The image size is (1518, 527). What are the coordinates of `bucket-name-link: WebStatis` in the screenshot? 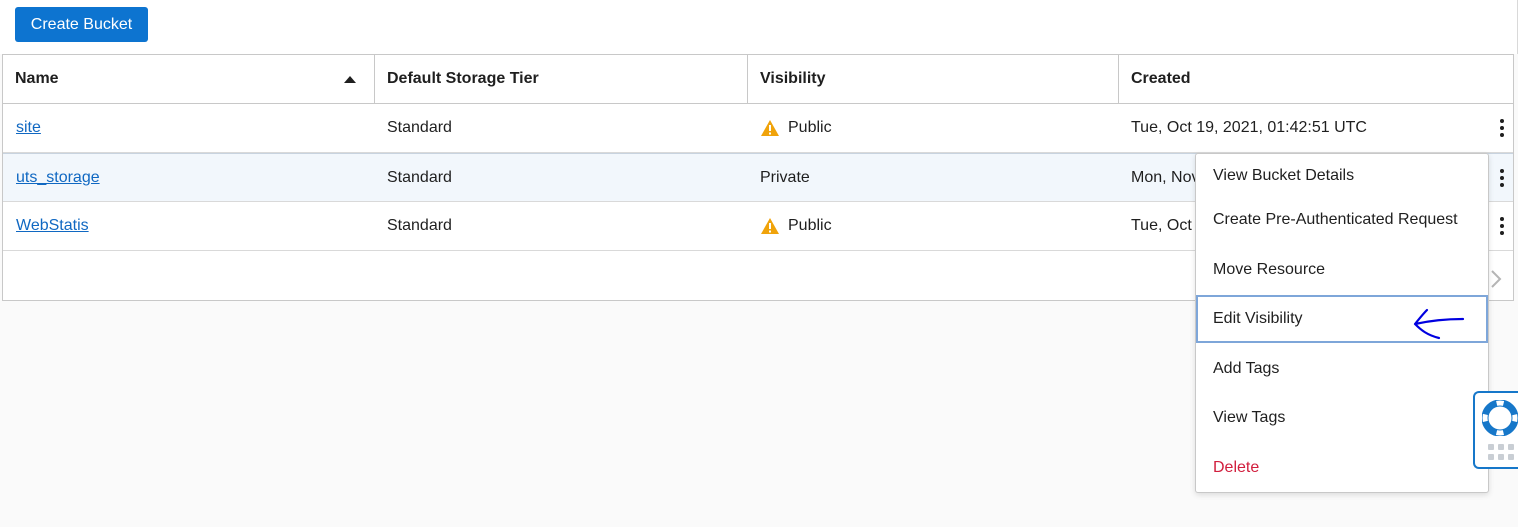 It's located at (52, 226).